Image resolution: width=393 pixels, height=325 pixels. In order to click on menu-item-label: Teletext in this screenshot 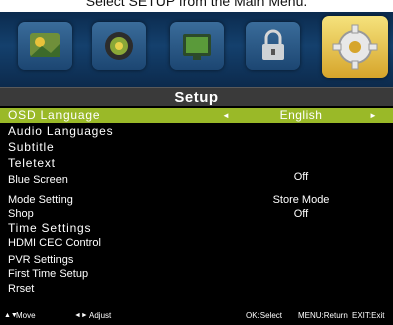, I will do `click(32, 163)`.